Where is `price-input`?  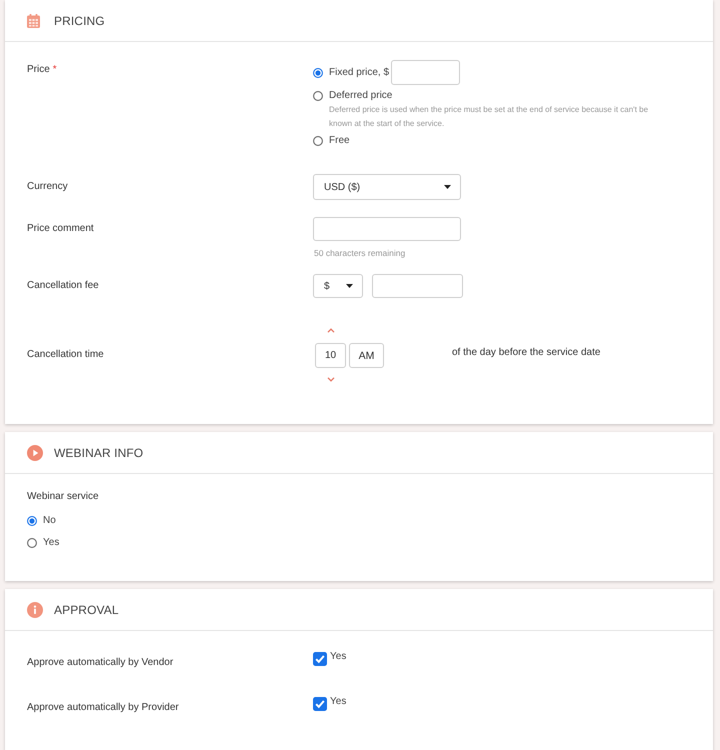
price-input is located at coordinates (425, 72).